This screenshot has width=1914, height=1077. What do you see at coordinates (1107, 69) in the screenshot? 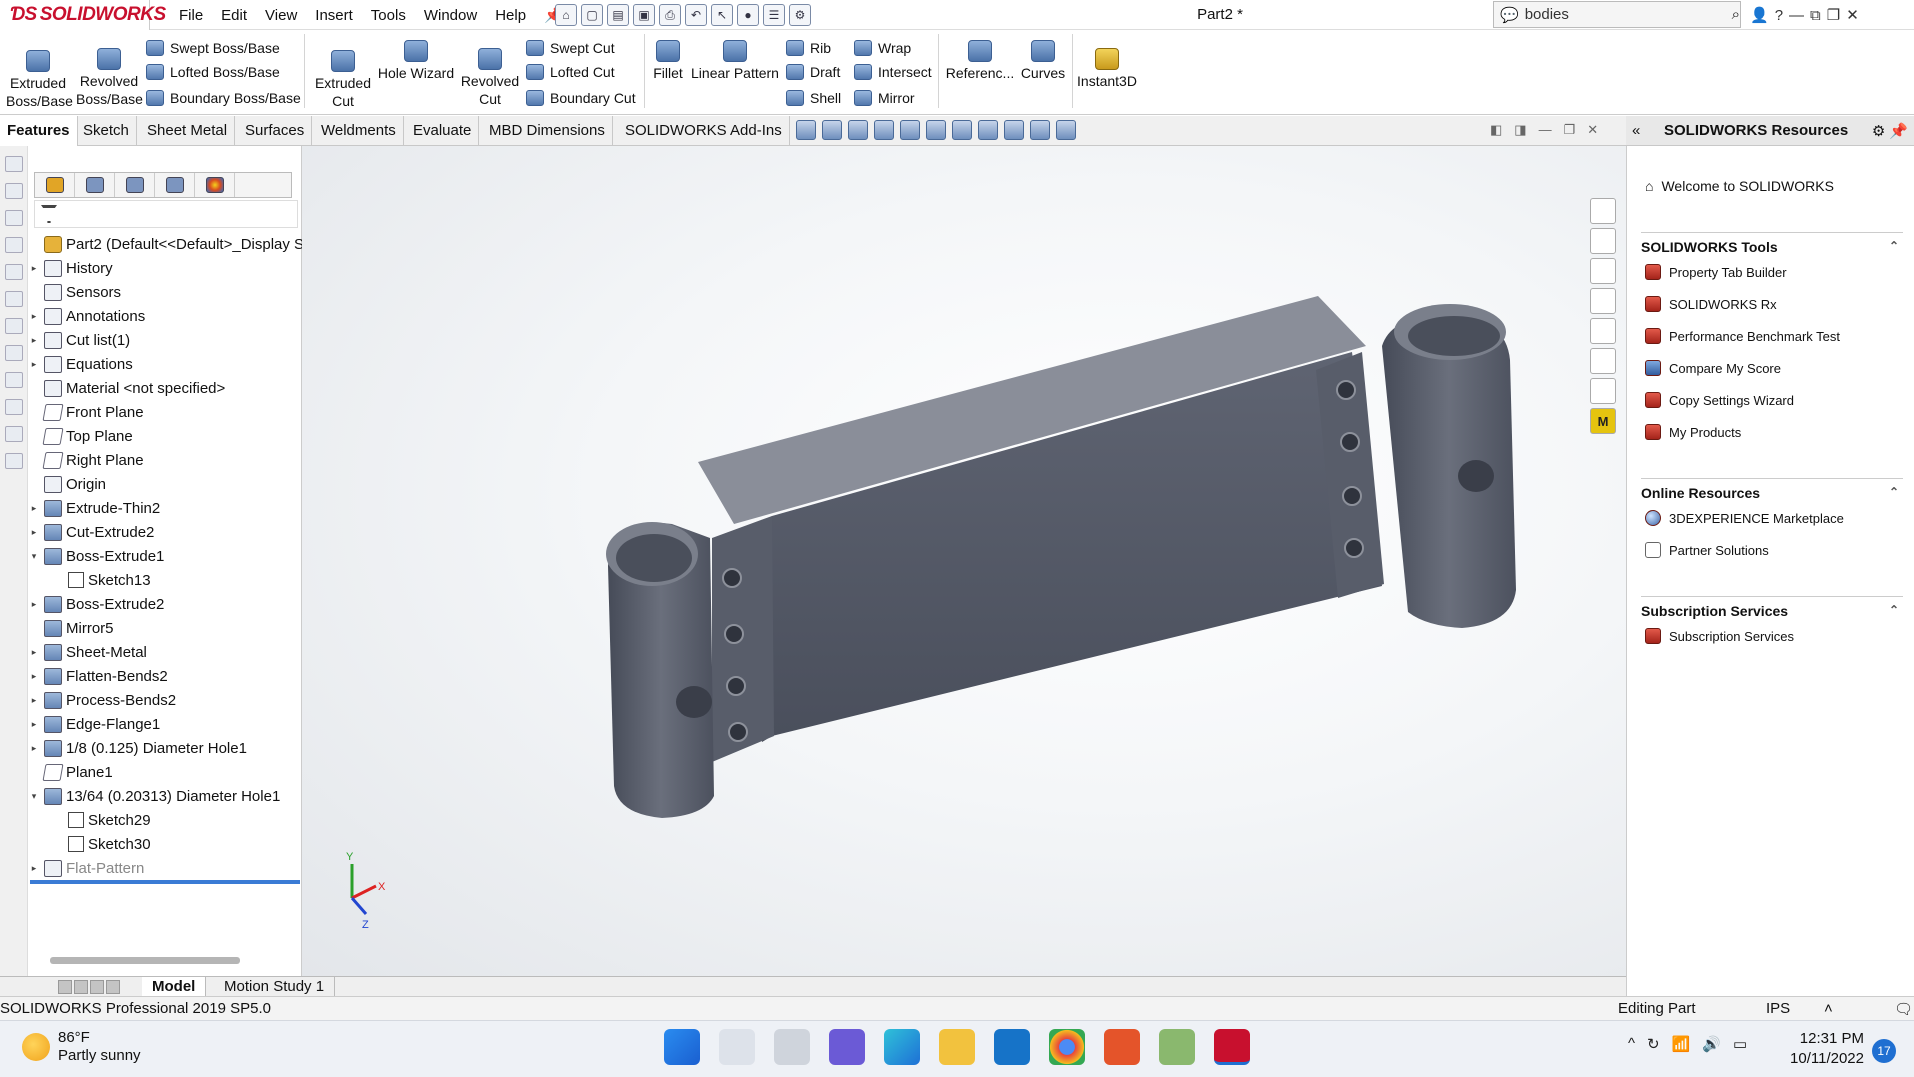
I see `instant3d-button: Instant3D` at bounding box center [1107, 69].